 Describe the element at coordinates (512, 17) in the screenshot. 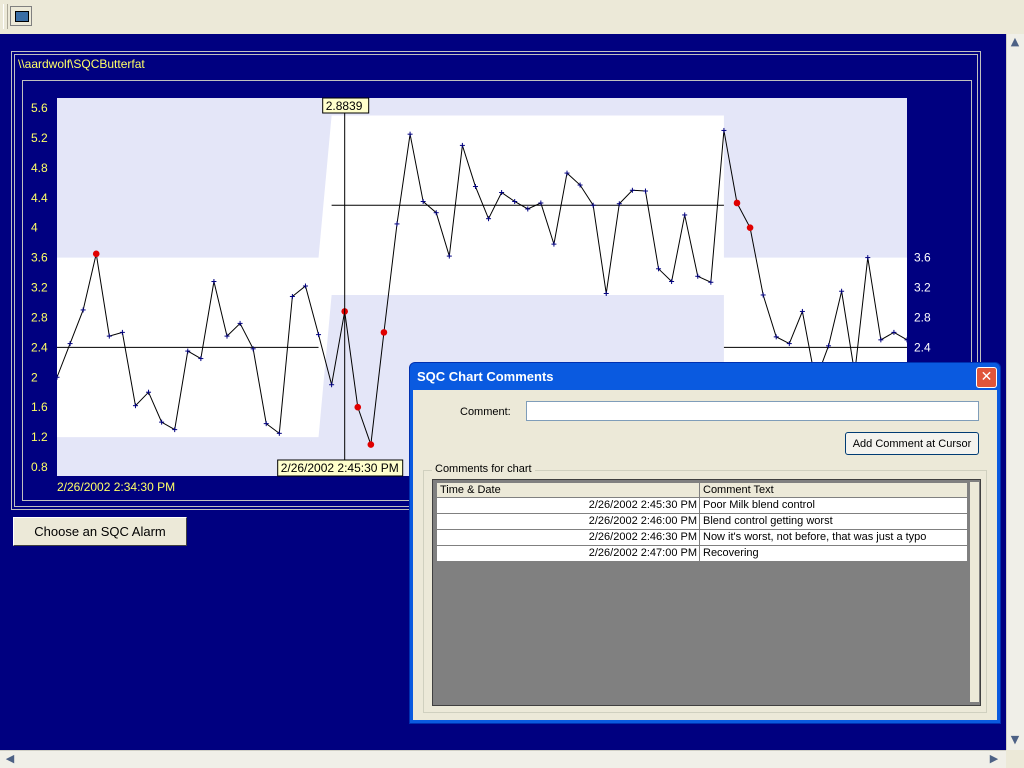

I see `toolbar` at that location.